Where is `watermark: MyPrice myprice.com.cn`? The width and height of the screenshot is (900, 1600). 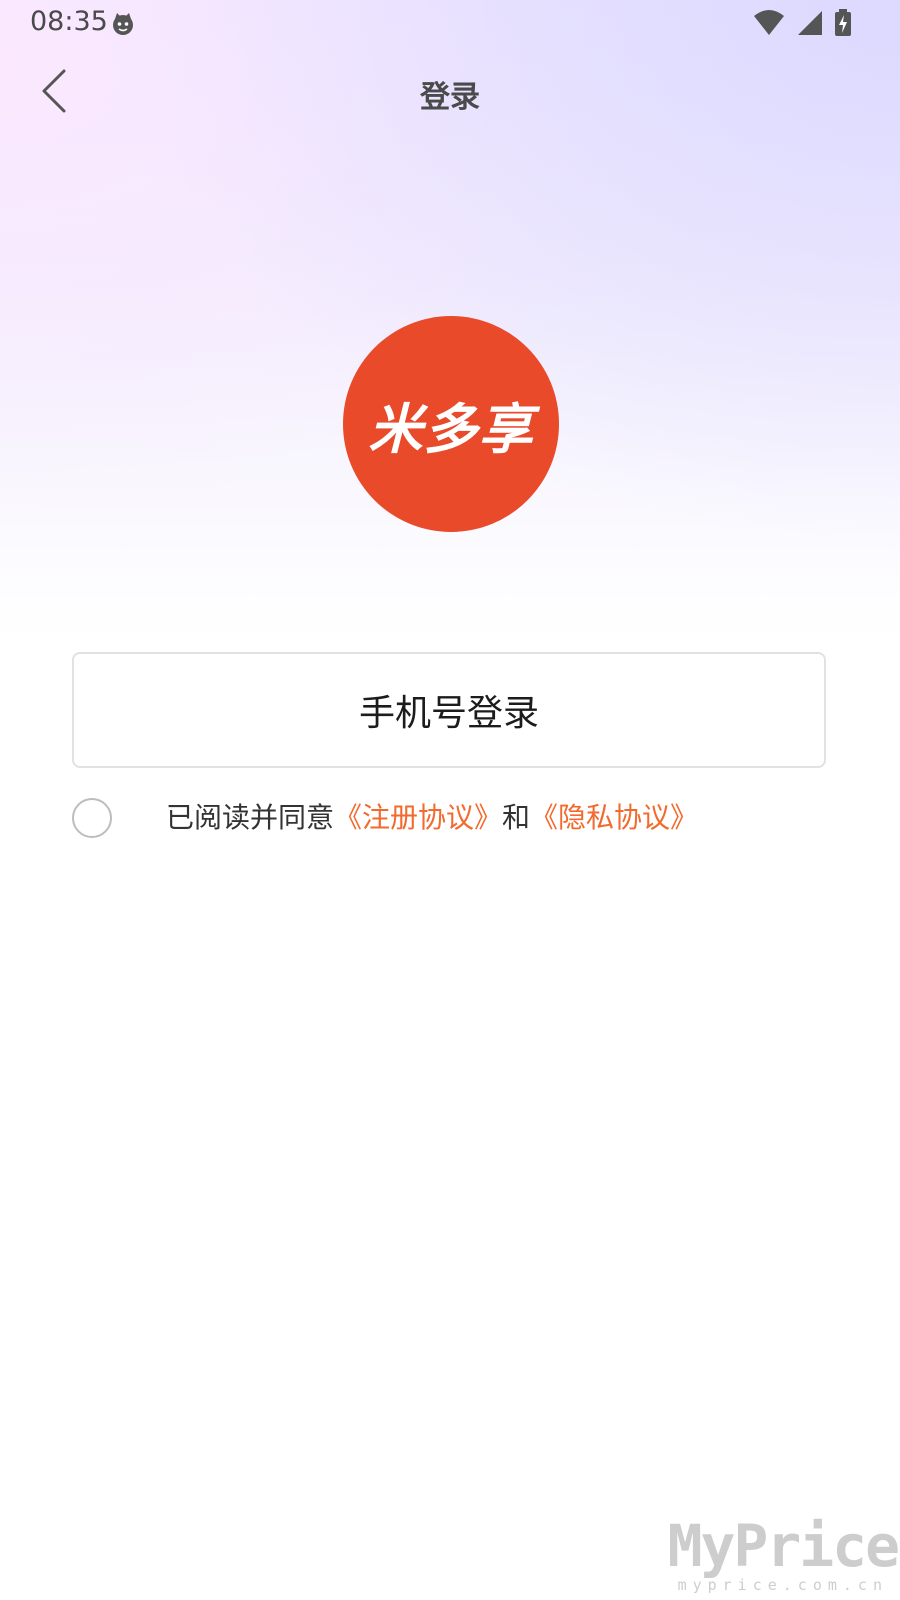 watermark: MyPrice myprice.com.cn is located at coordinates (783, 1553).